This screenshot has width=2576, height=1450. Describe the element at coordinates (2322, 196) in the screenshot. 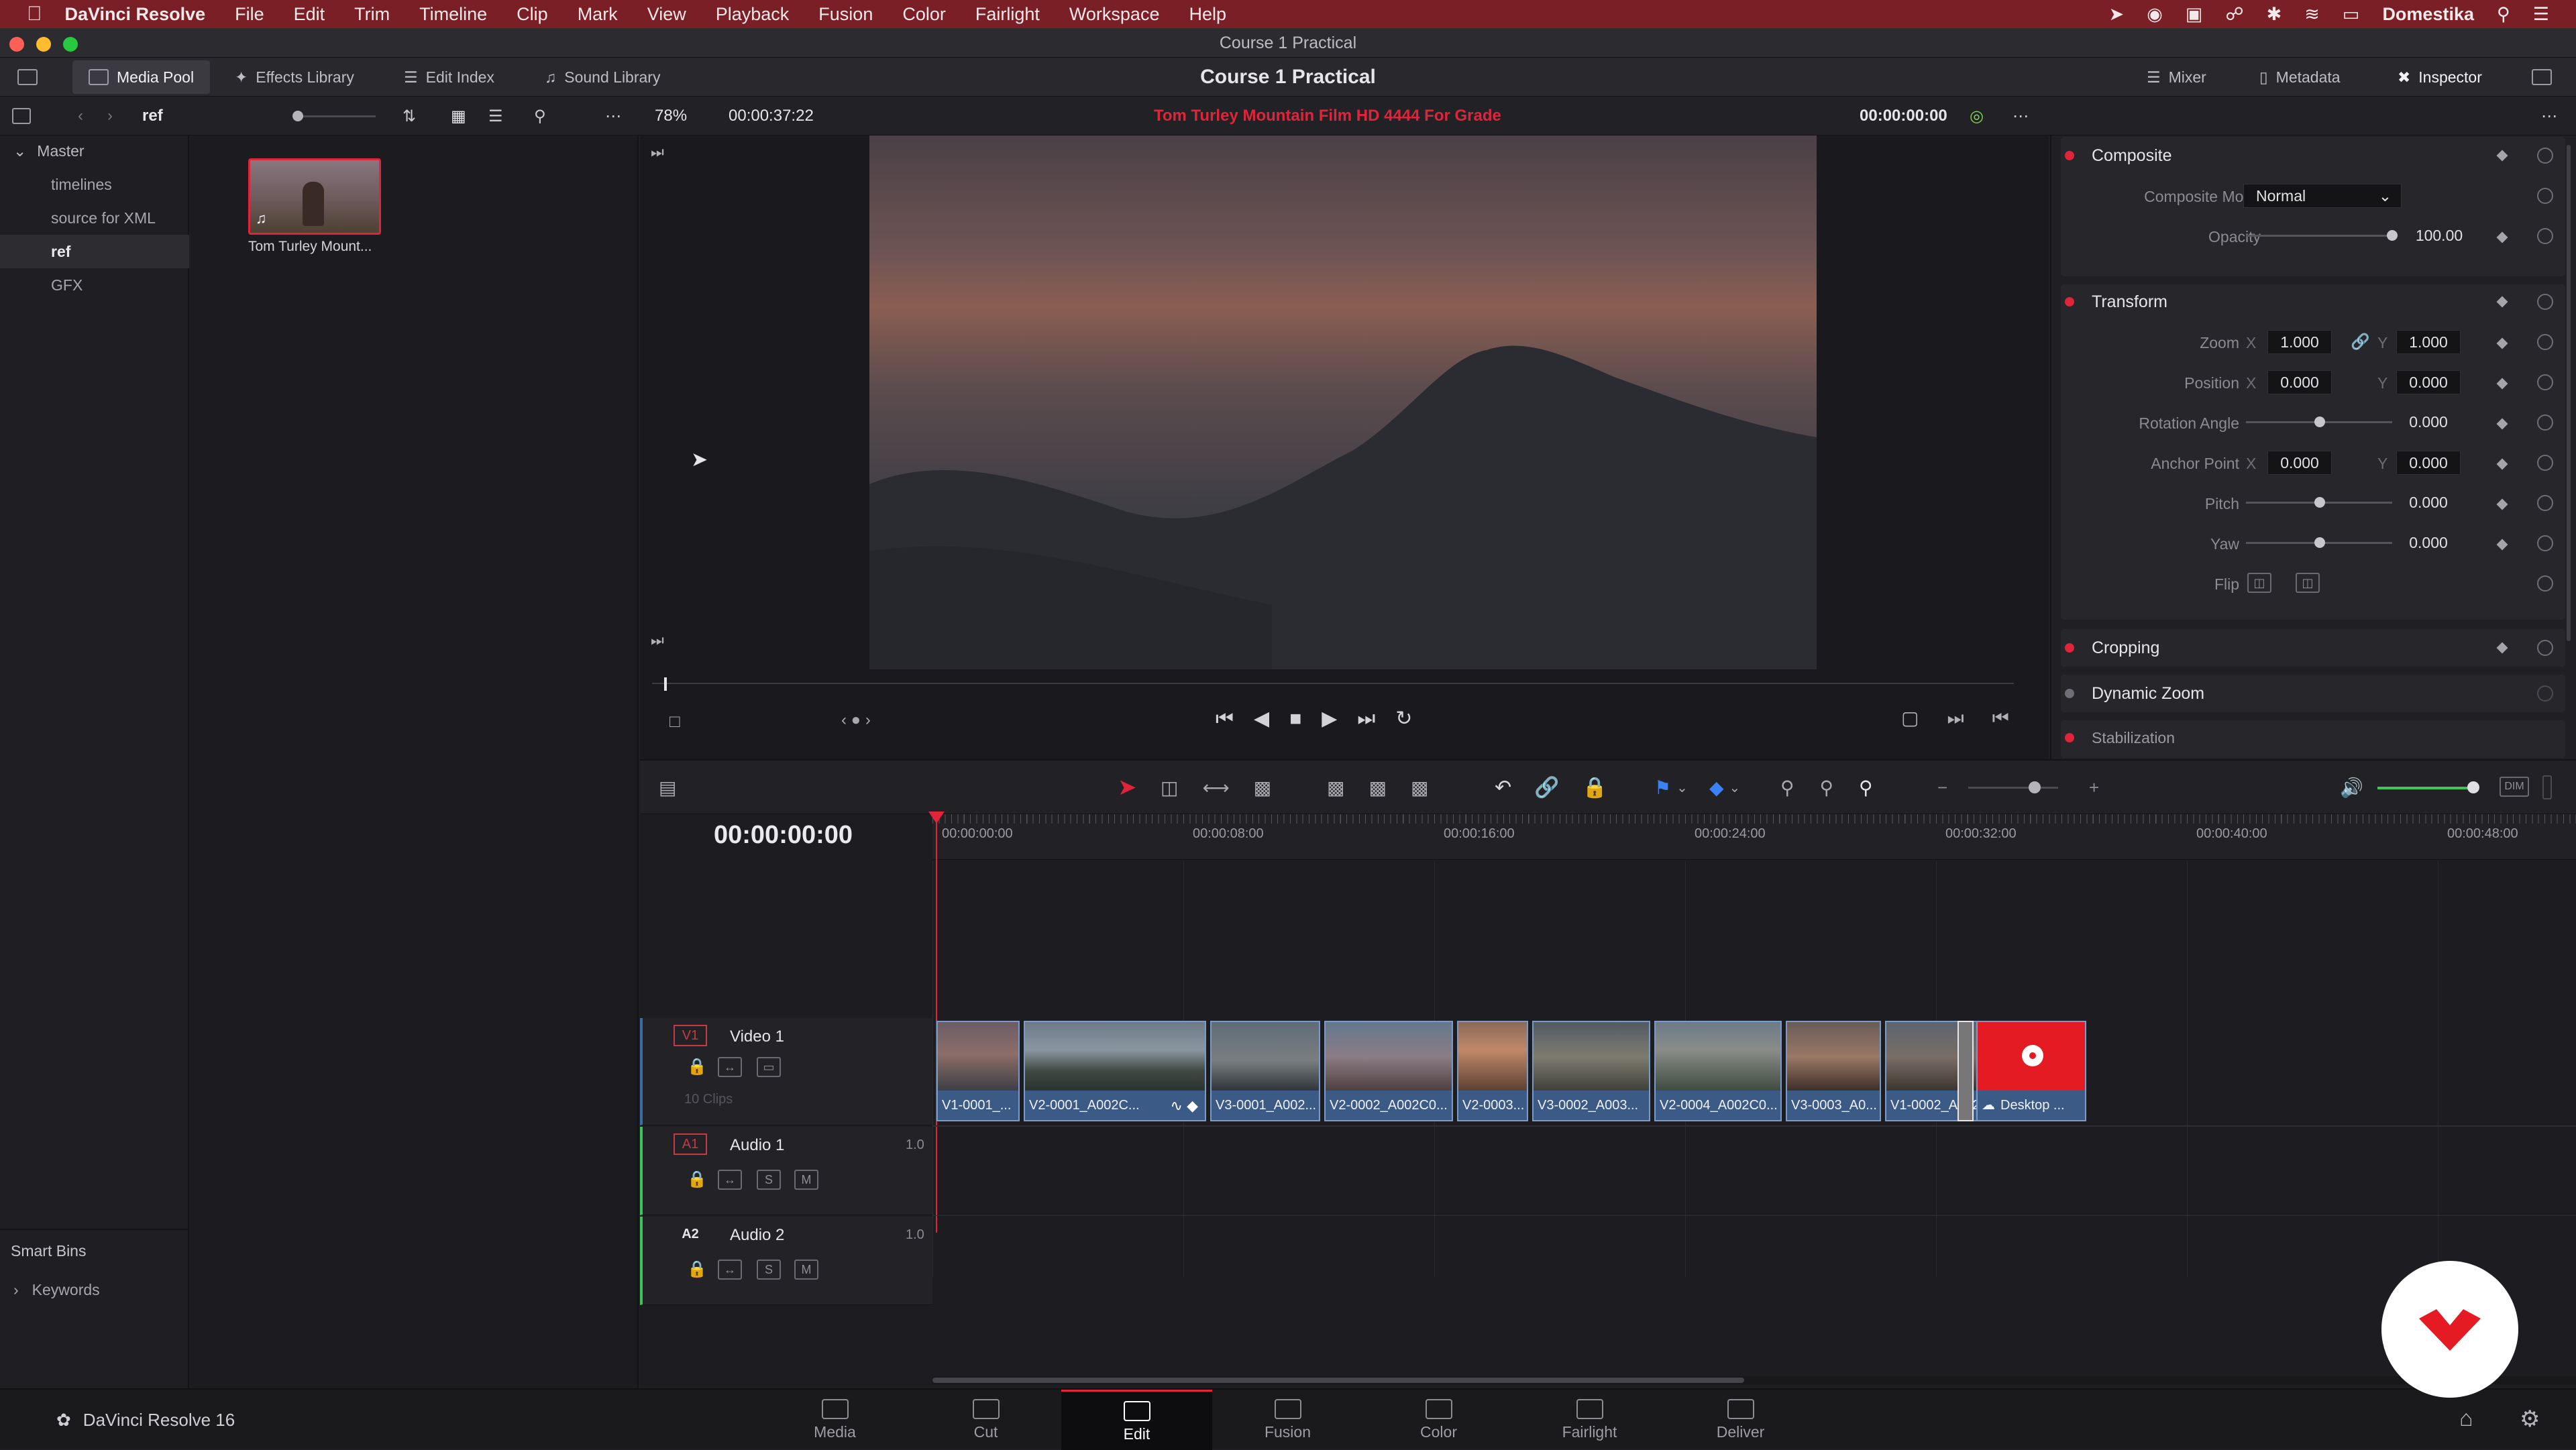

I see `composite-mode-dropdown: Normal ⌄` at that location.